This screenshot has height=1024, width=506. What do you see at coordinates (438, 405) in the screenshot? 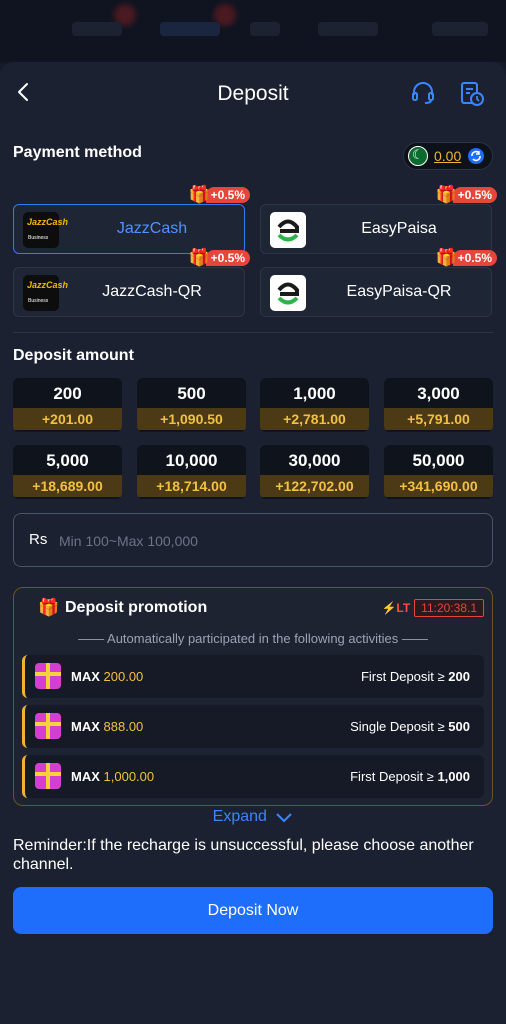
I see `amount-option: 3,000 +5,791.00` at bounding box center [438, 405].